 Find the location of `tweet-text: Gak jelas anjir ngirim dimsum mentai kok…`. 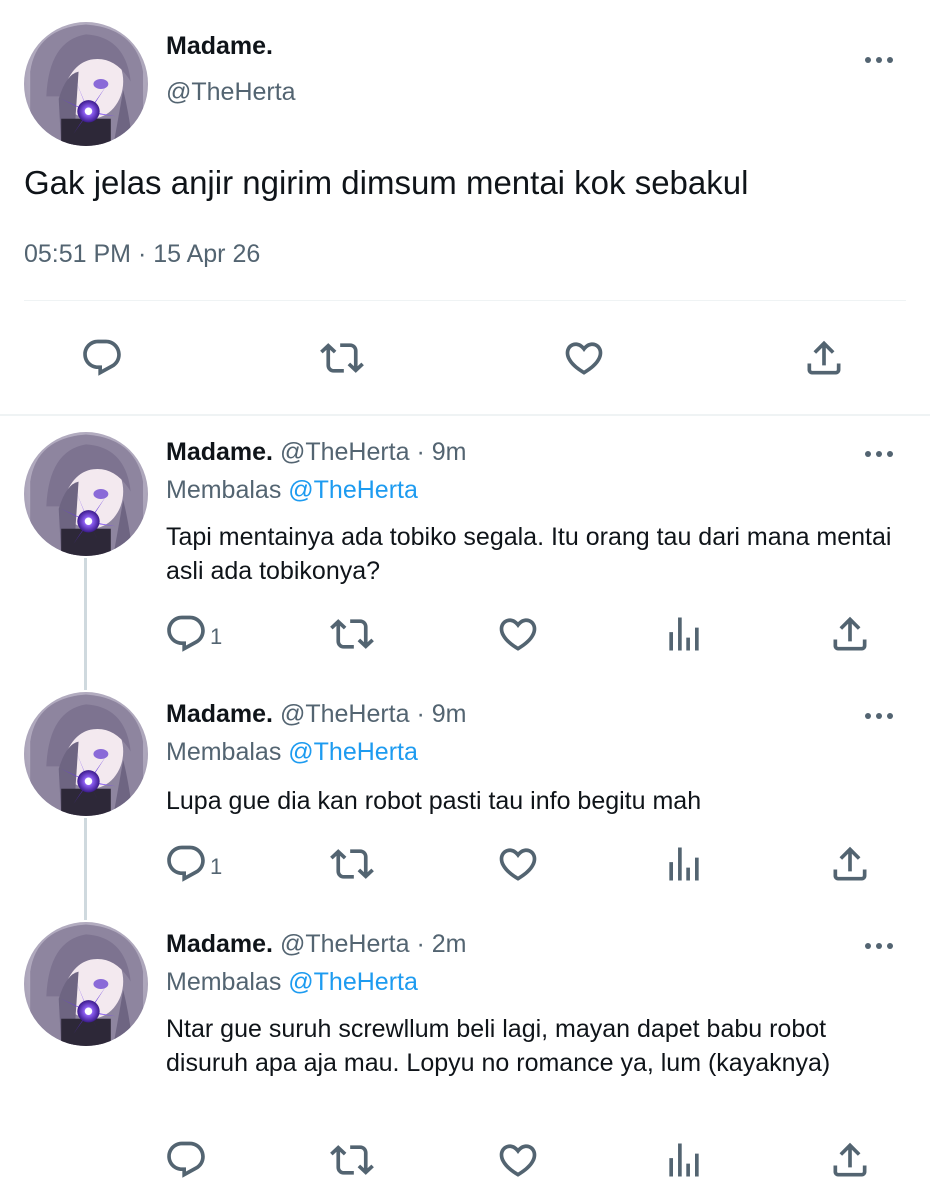

tweet-text: Gak jelas anjir ngirim dimsum mentai kok… is located at coordinates (386, 182).